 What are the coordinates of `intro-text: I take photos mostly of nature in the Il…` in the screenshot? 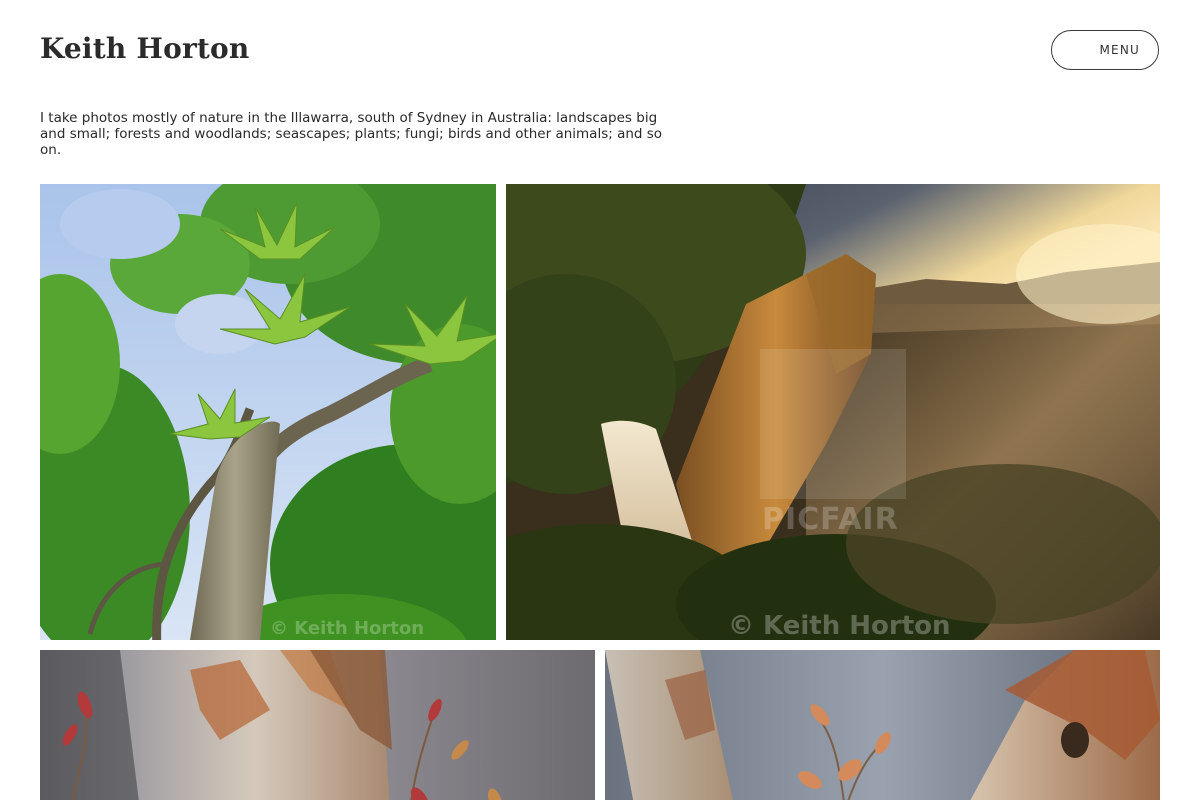 It's located at (351, 134).